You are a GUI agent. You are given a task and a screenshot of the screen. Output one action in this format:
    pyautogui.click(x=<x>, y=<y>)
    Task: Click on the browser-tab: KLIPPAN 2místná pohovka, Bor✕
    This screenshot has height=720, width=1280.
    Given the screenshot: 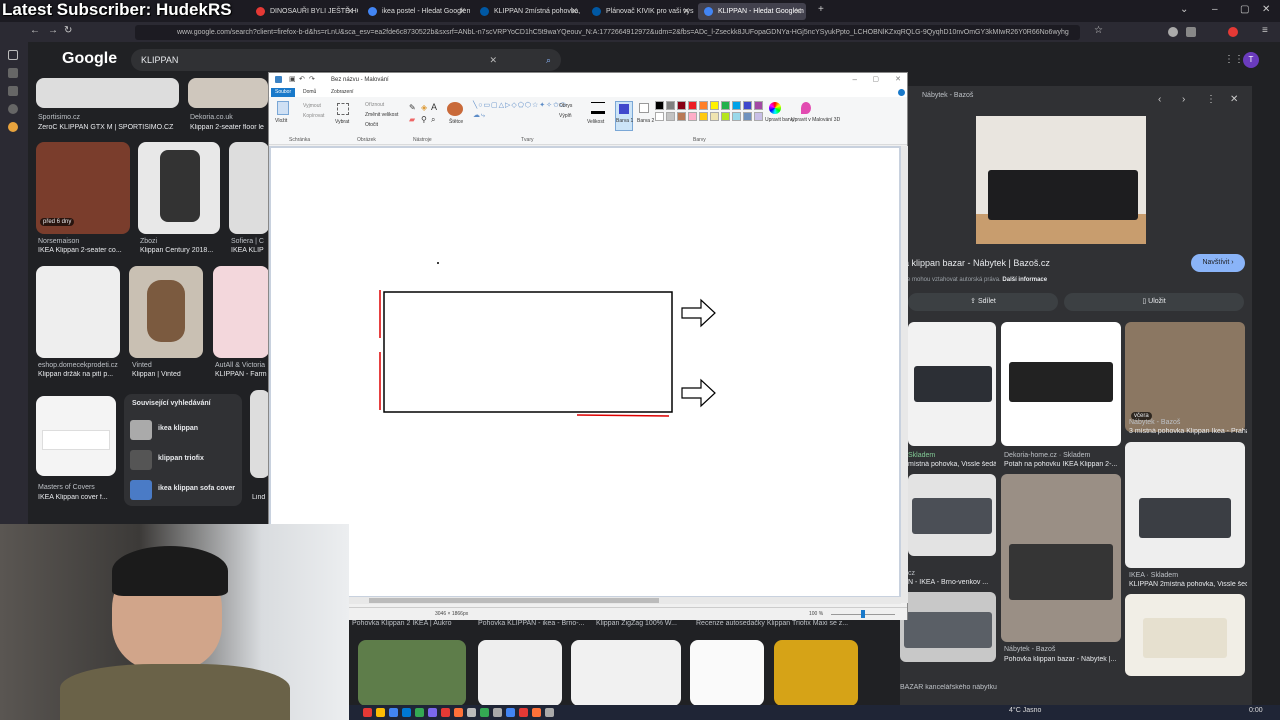 What is the action you would take?
    pyautogui.click(x=528, y=11)
    